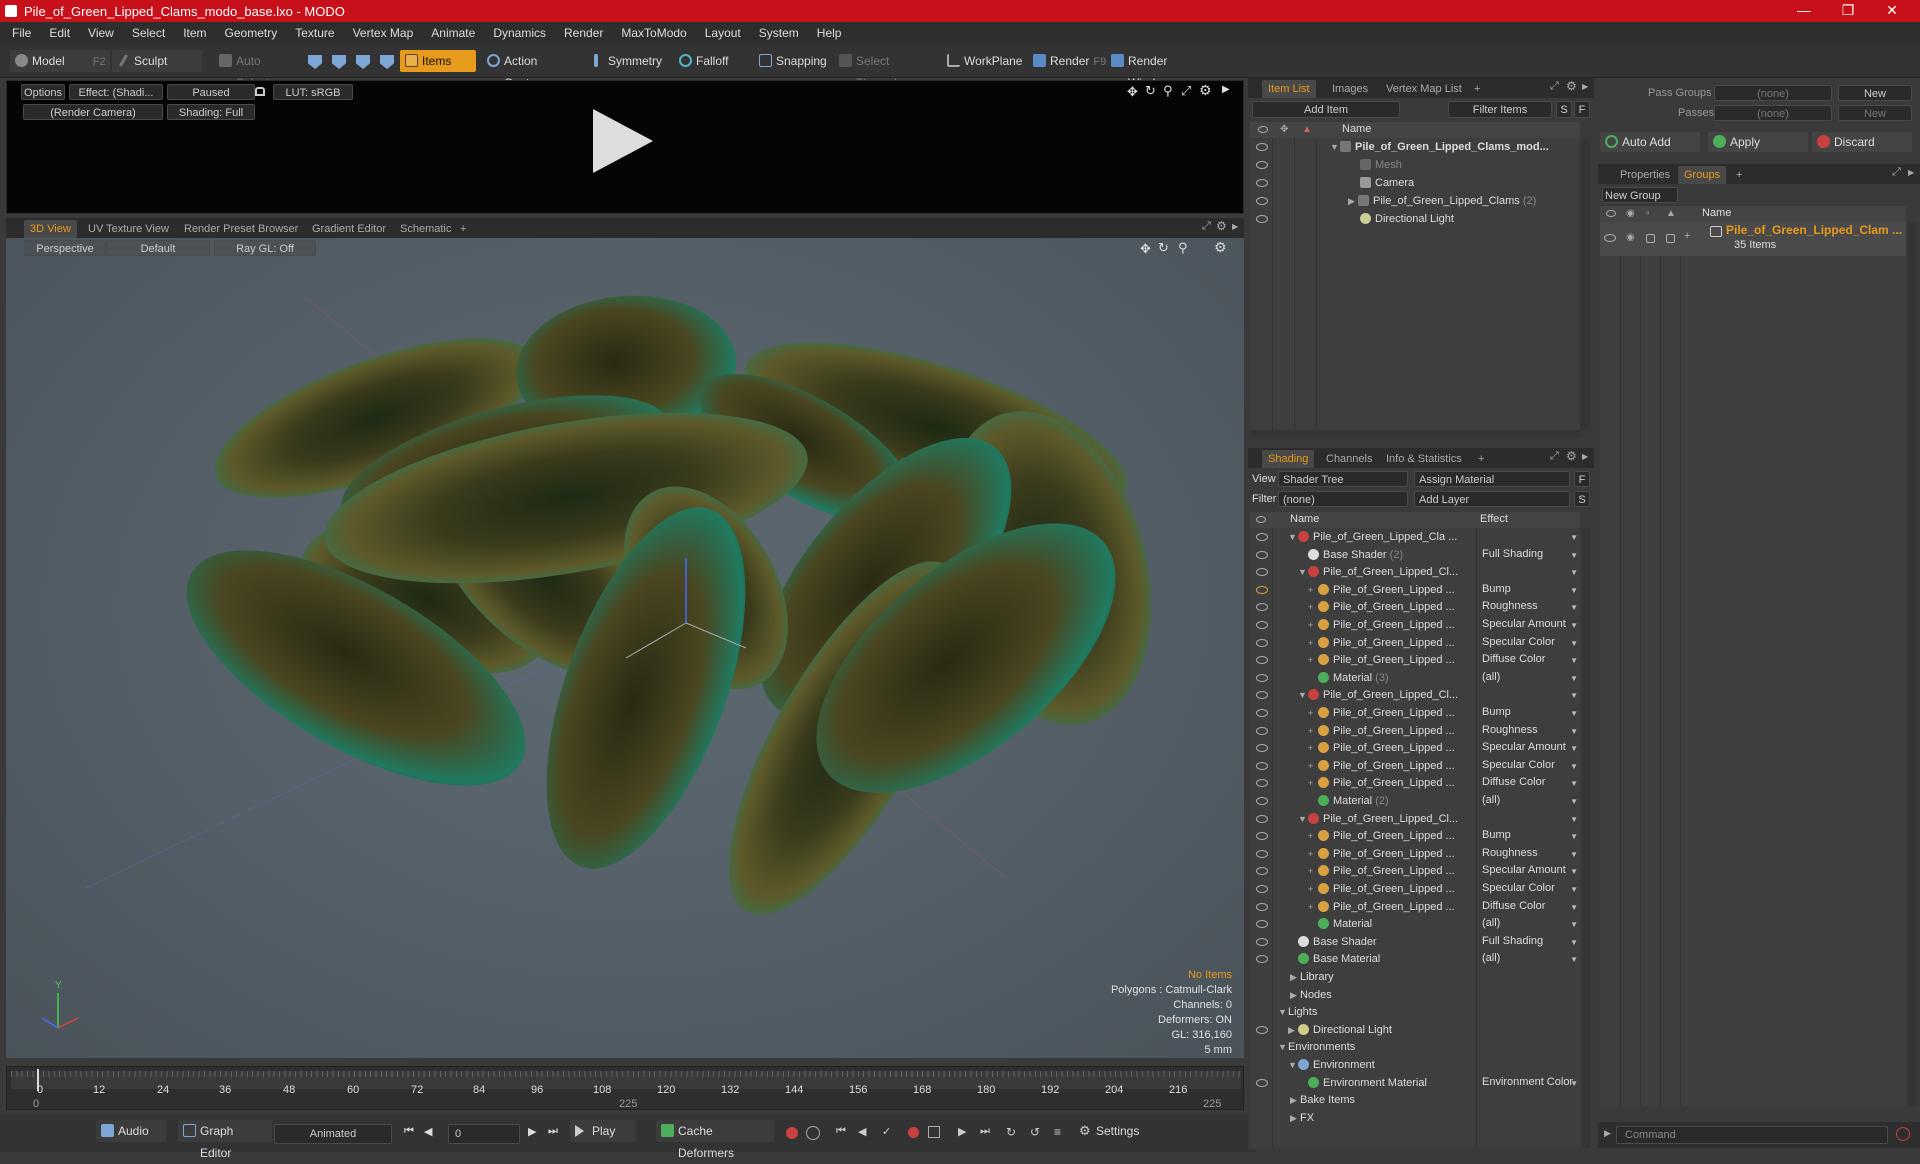 The width and height of the screenshot is (1920, 1164). Describe the element at coordinates (1343, 499) in the screenshot. I see `filter-dropdown: (none)` at that location.